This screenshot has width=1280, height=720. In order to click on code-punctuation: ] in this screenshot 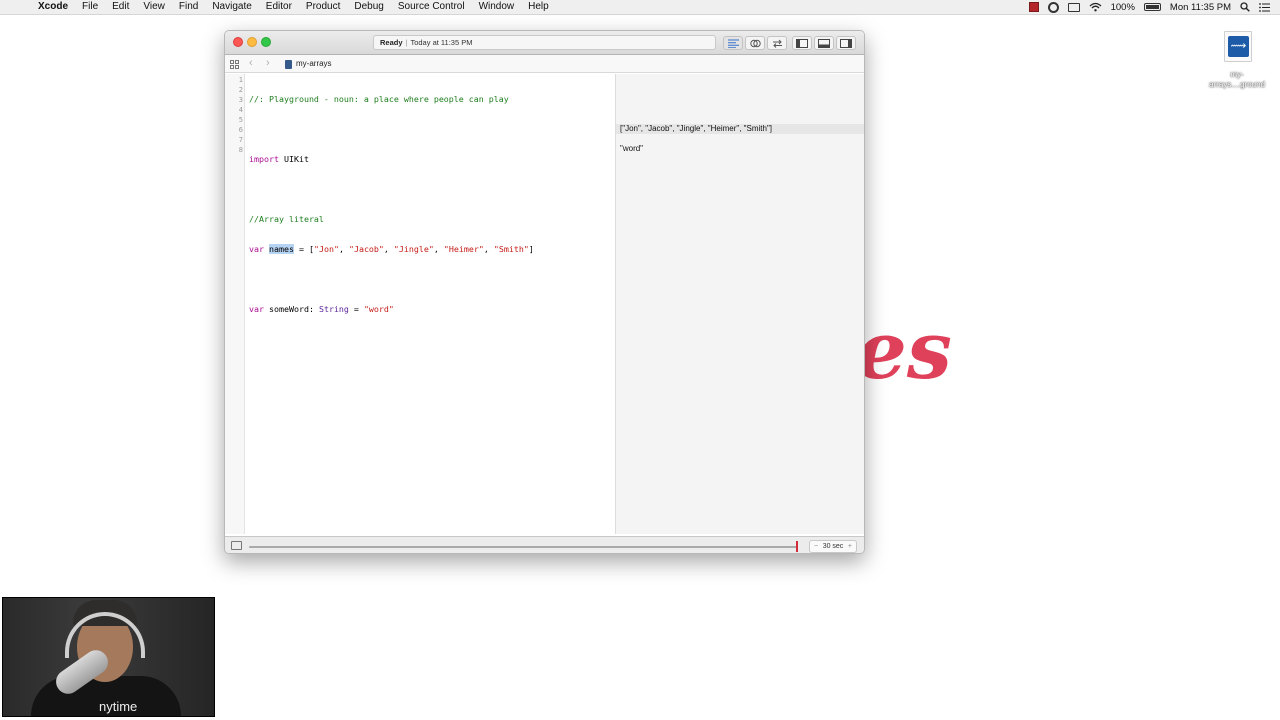, I will do `click(531, 249)`.